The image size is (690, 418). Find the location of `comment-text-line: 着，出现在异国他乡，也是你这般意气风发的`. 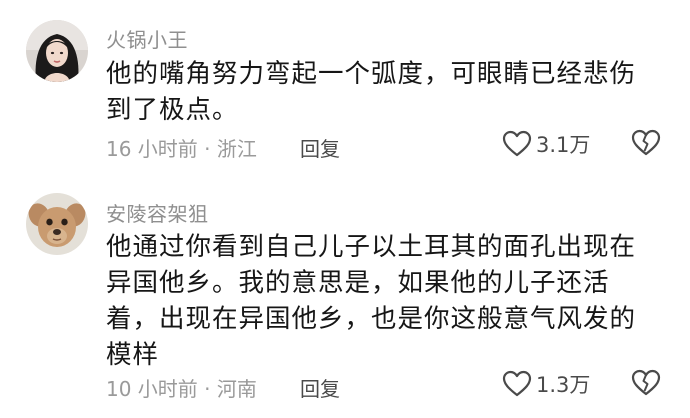

comment-text-line: 着，出现在异国他乡，也是你这般意气风发的 is located at coordinates (371, 319).